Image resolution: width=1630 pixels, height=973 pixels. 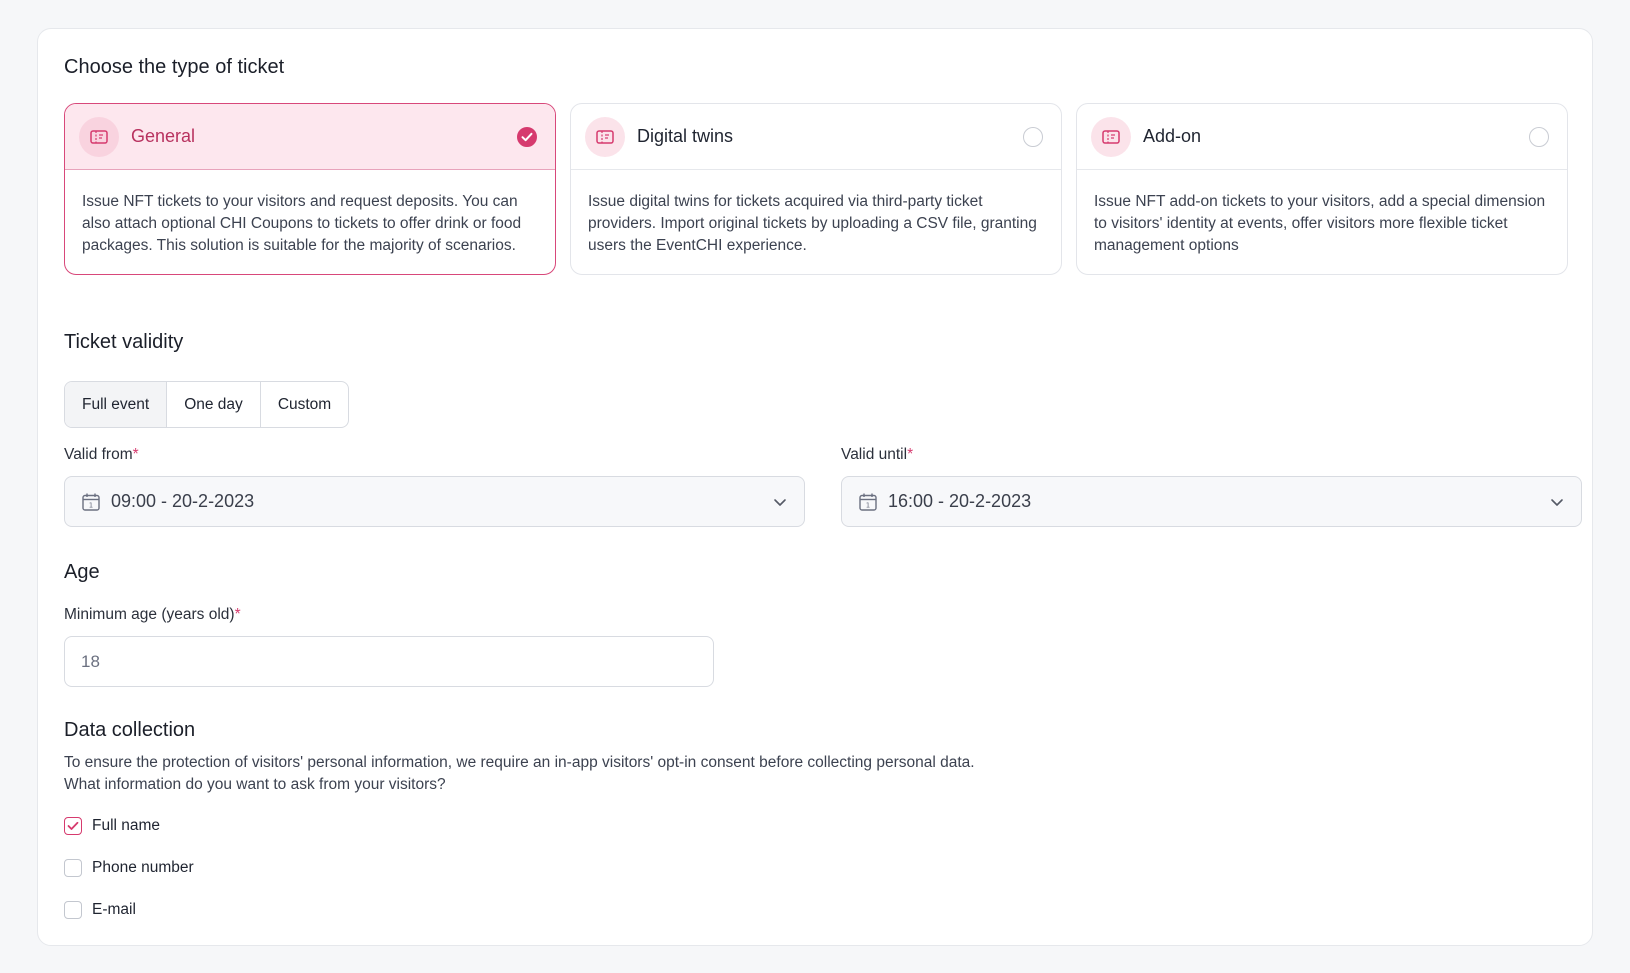 What do you see at coordinates (960, 501) in the screenshot?
I see `valid-until-value: 16:00 - 20-2-2023` at bounding box center [960, 501].